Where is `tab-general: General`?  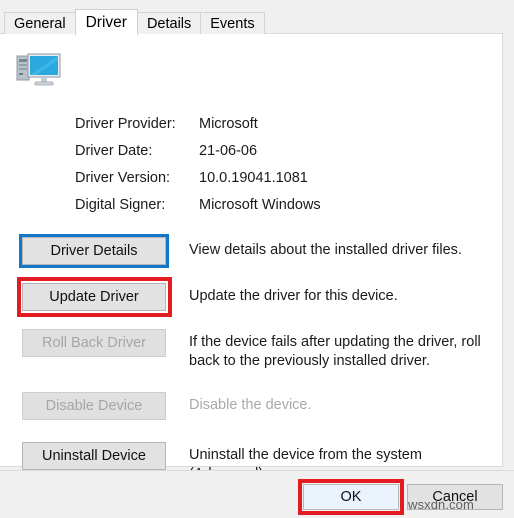 tab-general: General is located at coordinates (40, 23).